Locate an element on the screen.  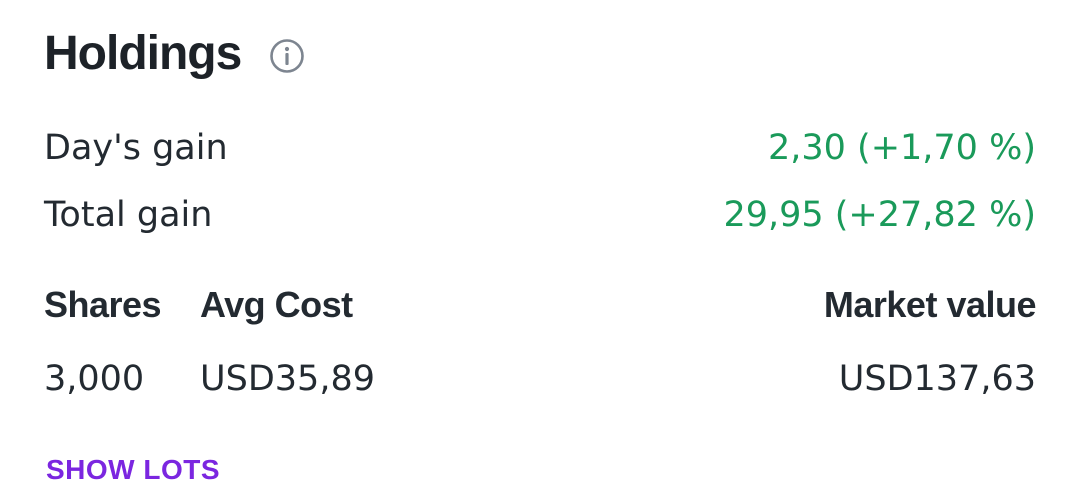
market-value-value: USD137,63 is located at coordinates (937, 379).